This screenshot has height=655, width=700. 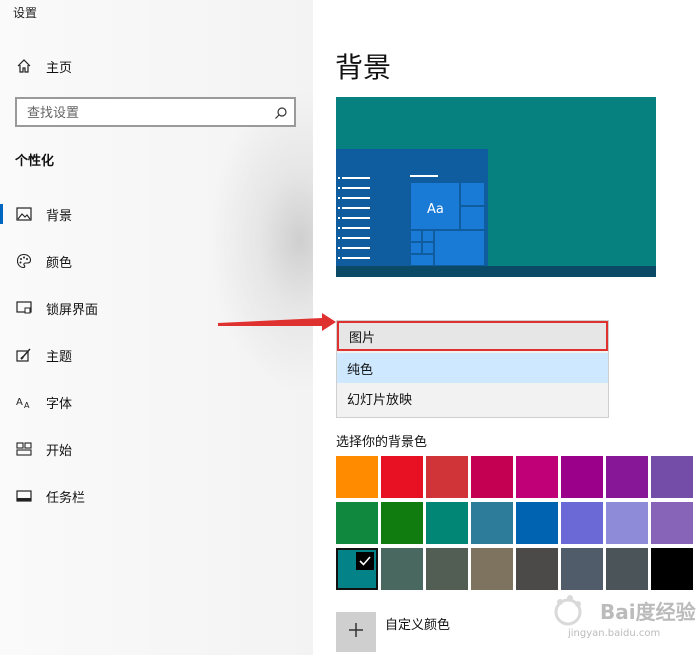 What do you see at coordinates (59, 68) in the screenshot?
I see `sidebar-home-label: 主页` at bounding box center [59, 68].